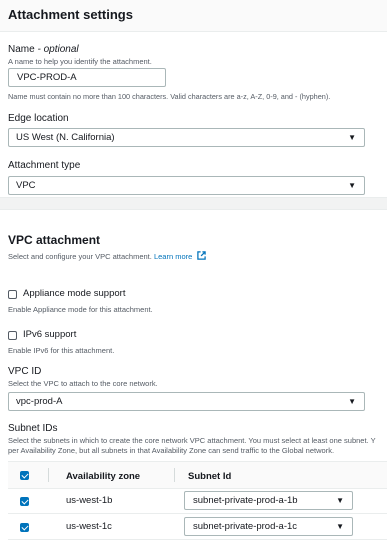 The width and height of the screenshot is (387, 552). I want to click on appliance-mode-checkbox, so click(12, 294).